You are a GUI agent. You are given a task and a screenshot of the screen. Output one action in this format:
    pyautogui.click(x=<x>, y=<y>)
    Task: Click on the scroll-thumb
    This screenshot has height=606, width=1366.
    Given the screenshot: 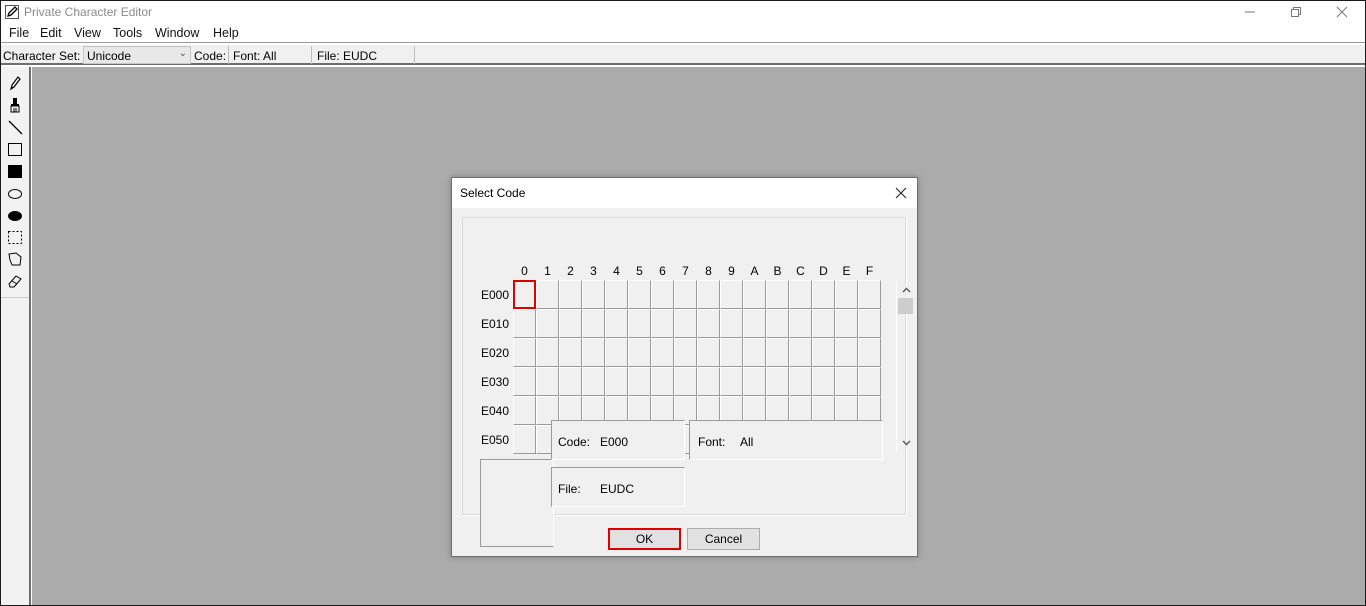 What is the action you would take?
    pyautogui.click(x=905, y=306)
    